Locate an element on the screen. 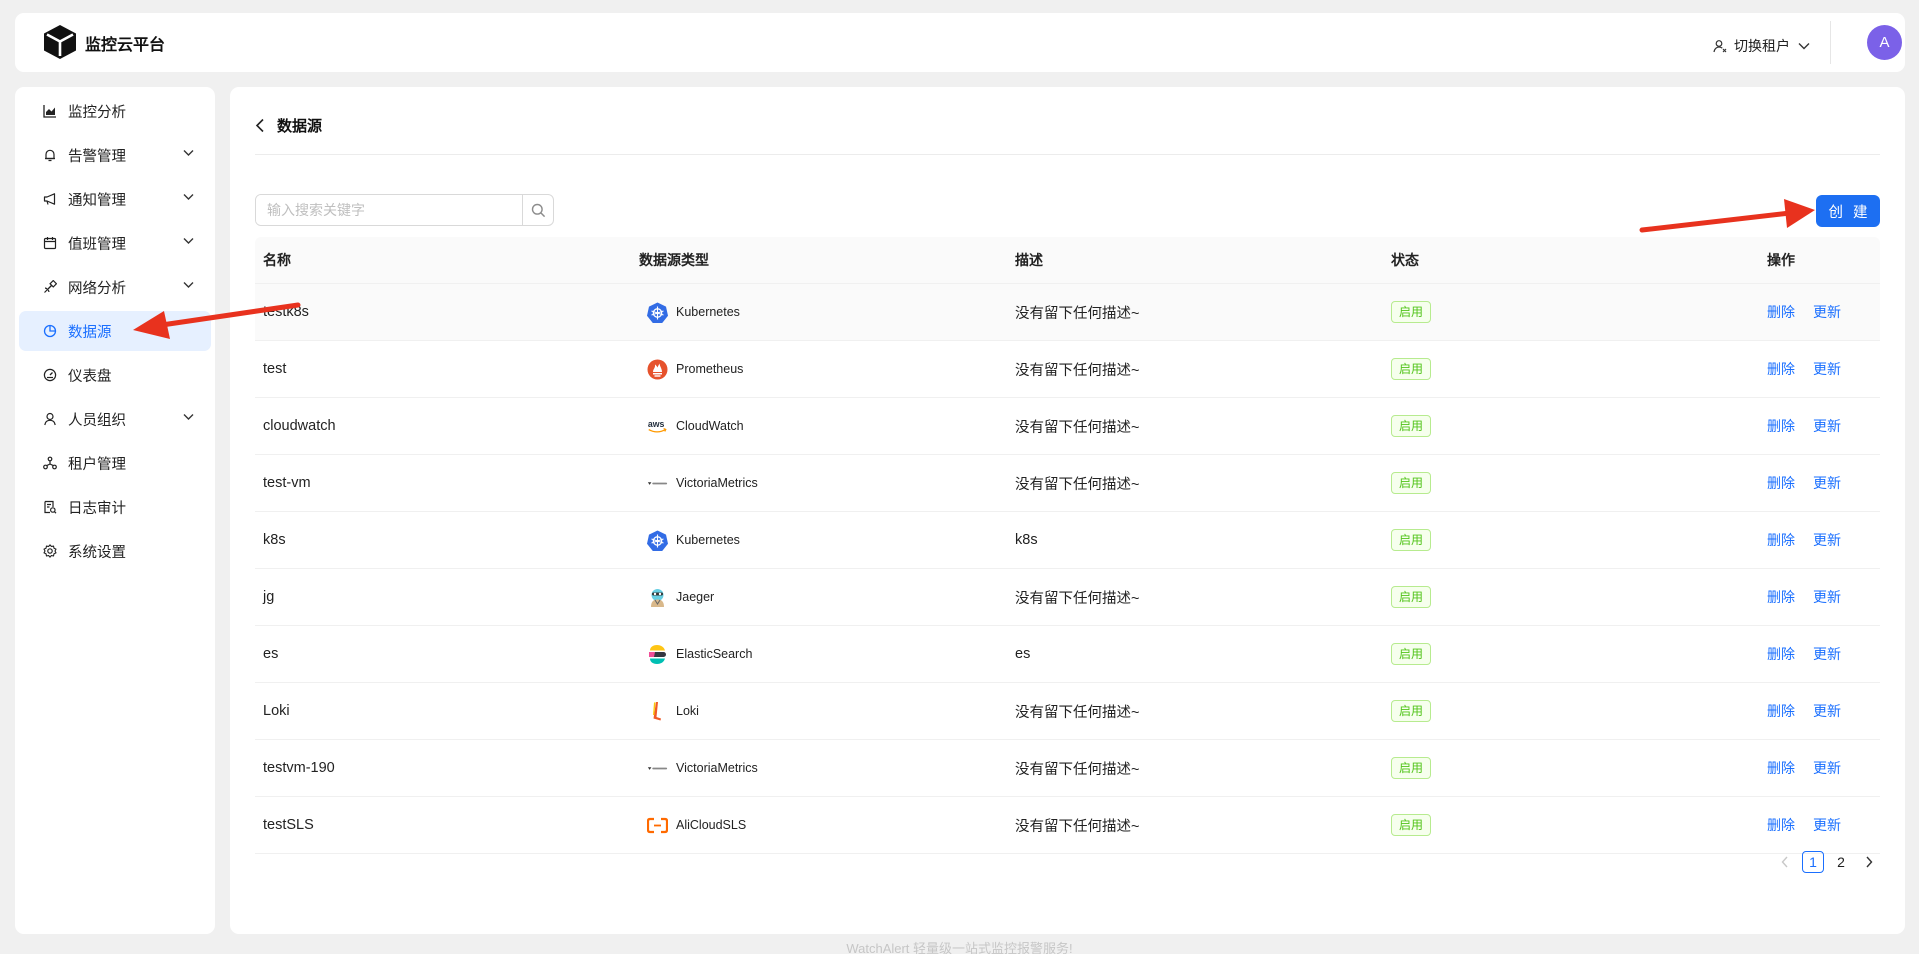 The height and width of the screenshot is (954, 1919). user-icon is located at coordinates (50, 419).